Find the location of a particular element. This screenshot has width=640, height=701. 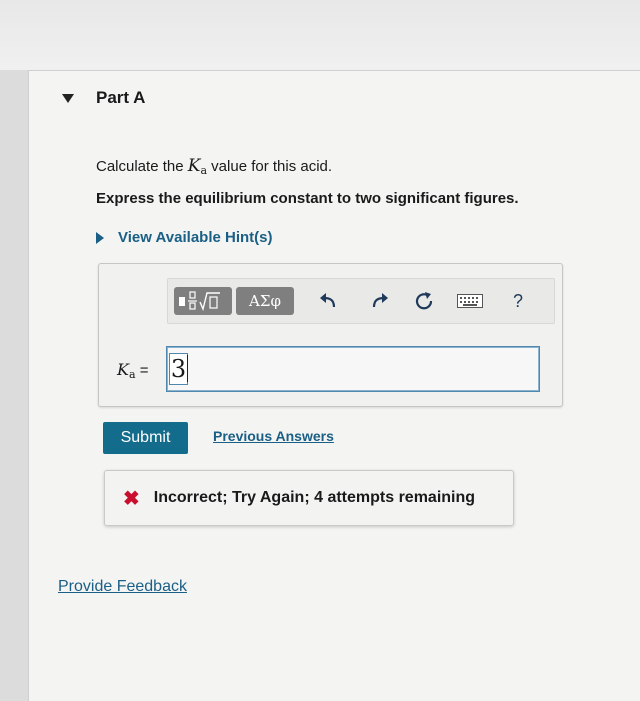

redo-arrow-icon is located at coordinates (380, 300).